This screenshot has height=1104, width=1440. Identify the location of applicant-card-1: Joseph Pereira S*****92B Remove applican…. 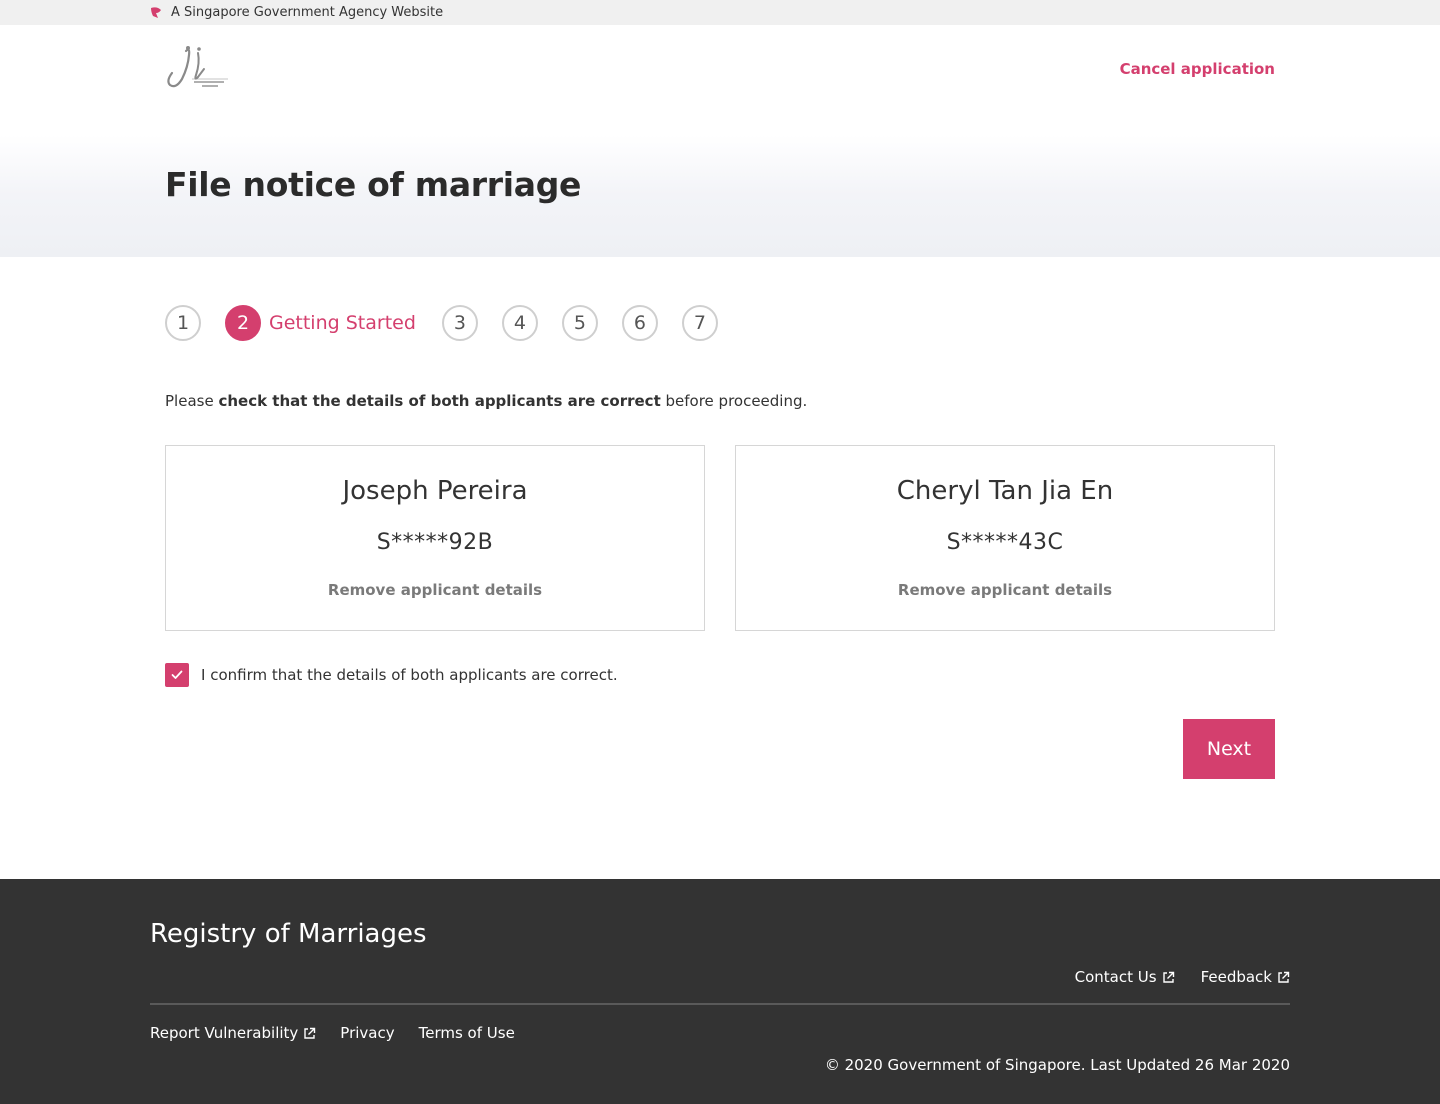
(435, 538).